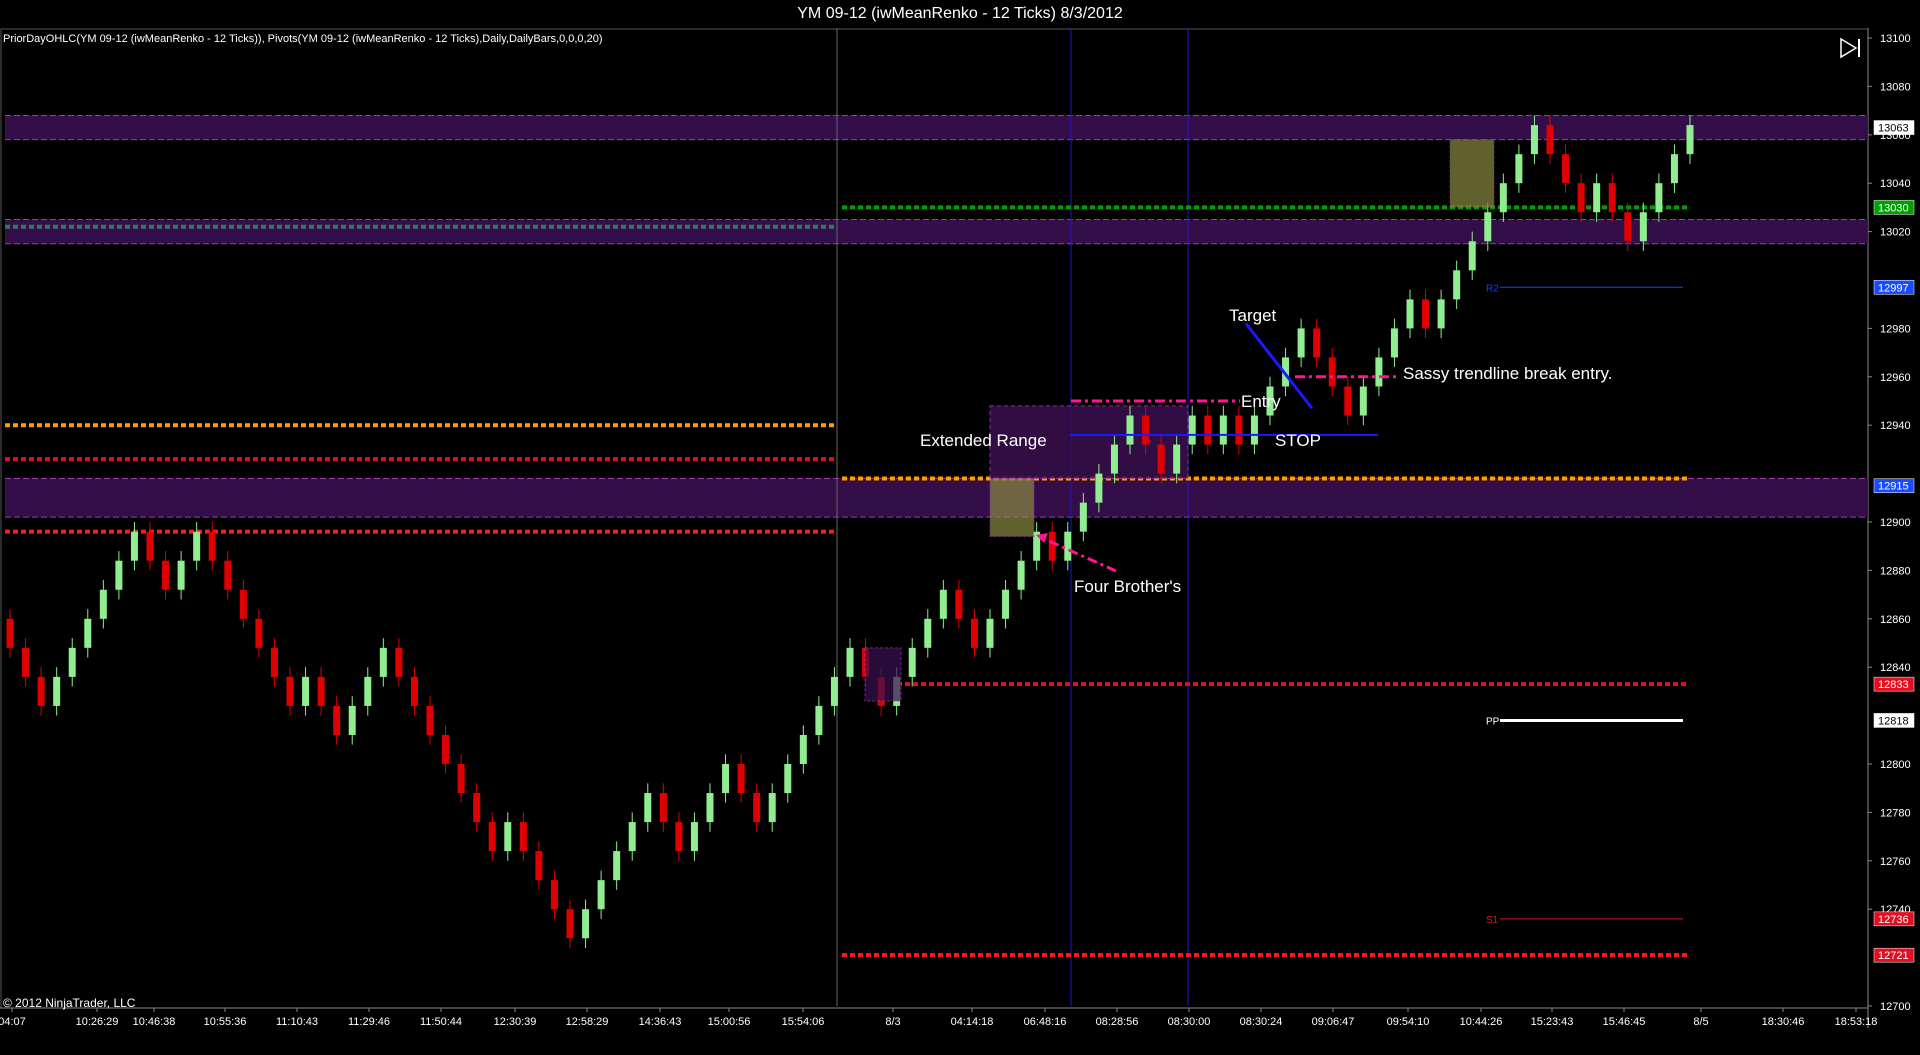 The height and width of the screenshot is (1055, 1920). Describe the element at coordinates (1783, 1022) in the screenshot. I see `x-tick-label: 18:30:46` at that location.